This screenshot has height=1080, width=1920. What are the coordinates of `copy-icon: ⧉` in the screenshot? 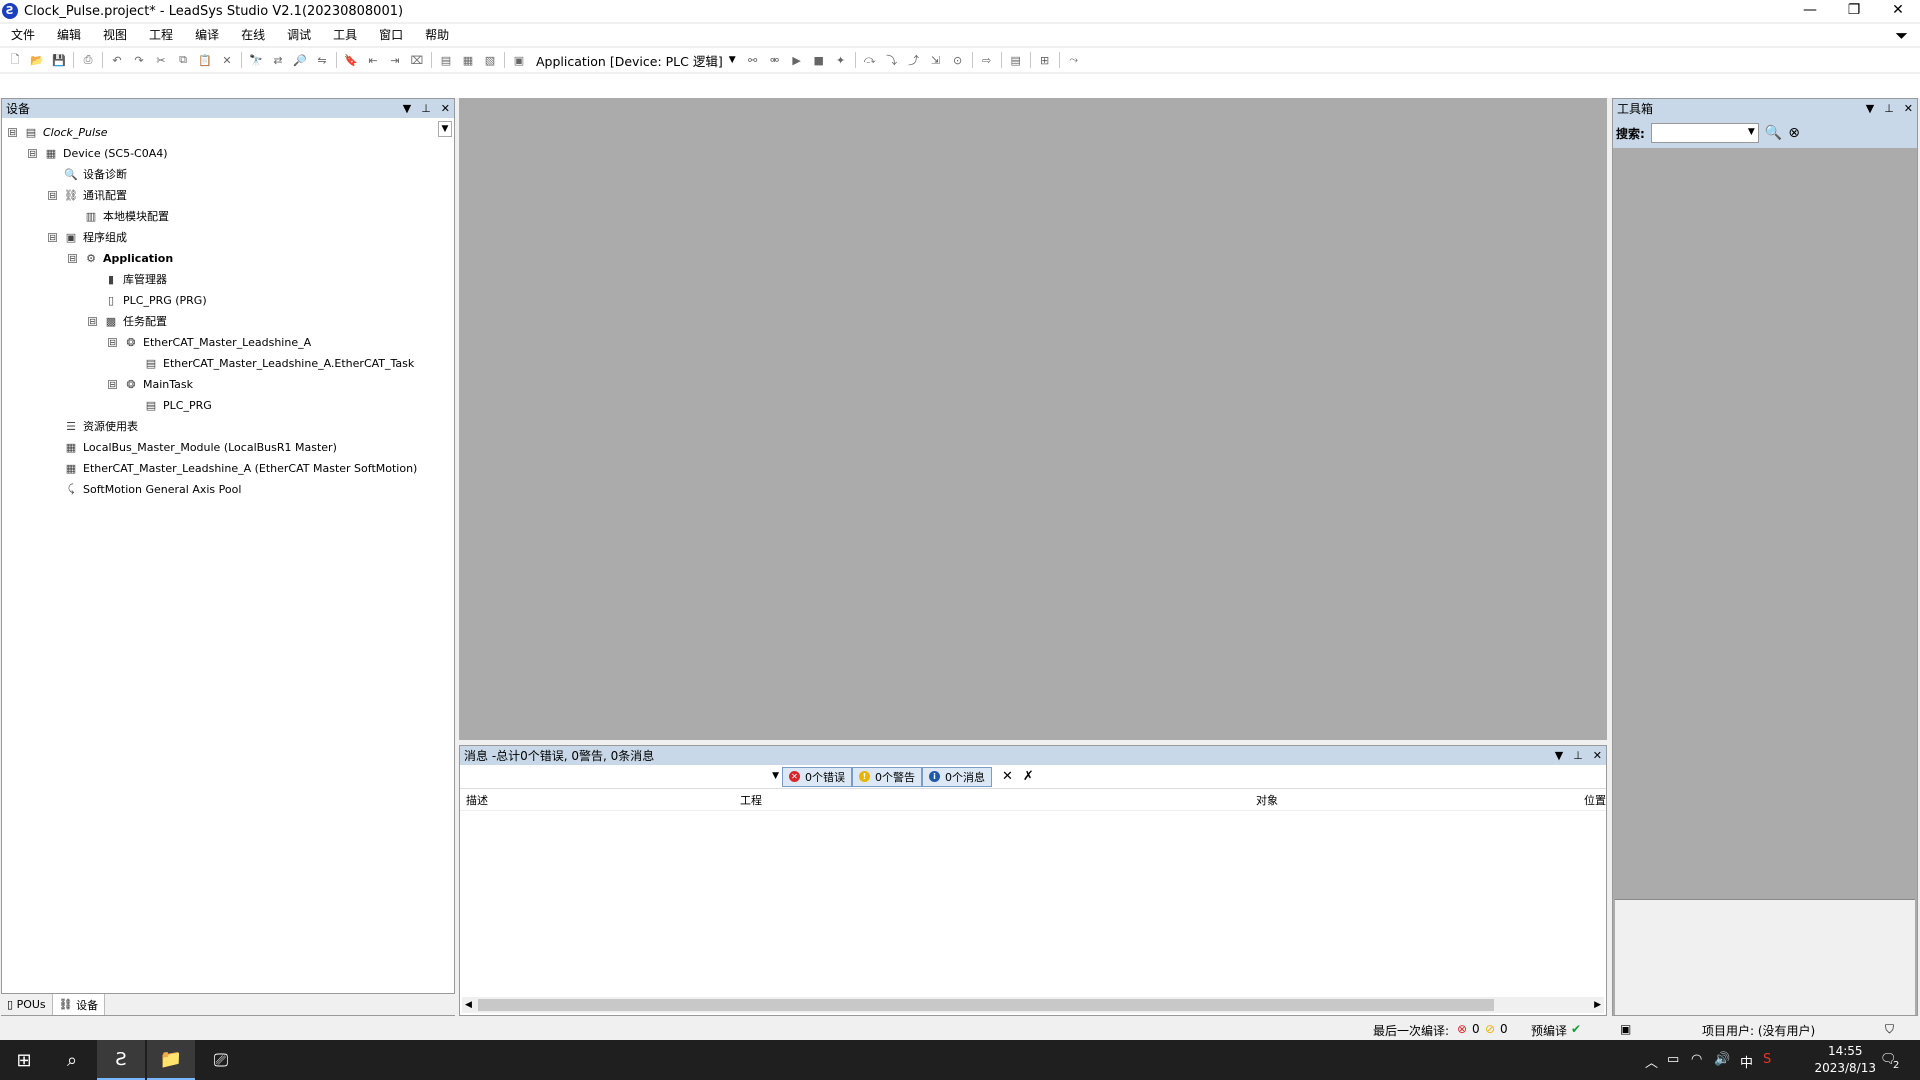 It's located at (183, 60).